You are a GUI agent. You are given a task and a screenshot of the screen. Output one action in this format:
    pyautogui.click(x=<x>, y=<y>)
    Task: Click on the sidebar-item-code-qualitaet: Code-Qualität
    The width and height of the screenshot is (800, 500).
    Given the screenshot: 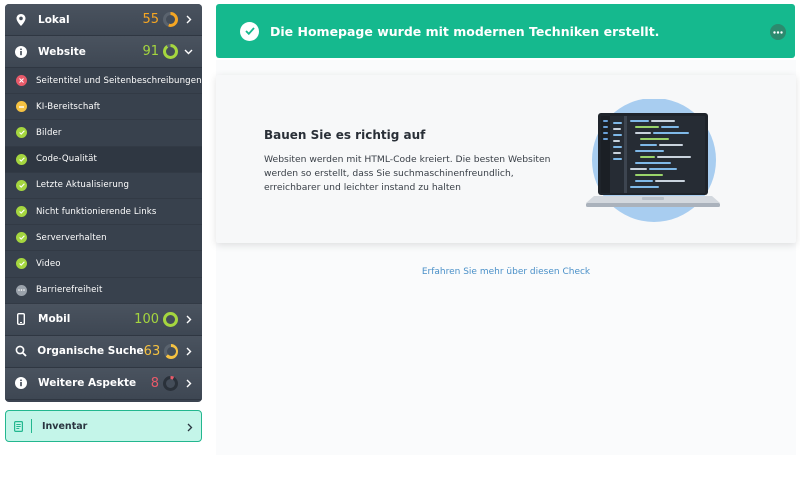 What is the action you would take?
    pyautogui.click(x=103, y=159)
    